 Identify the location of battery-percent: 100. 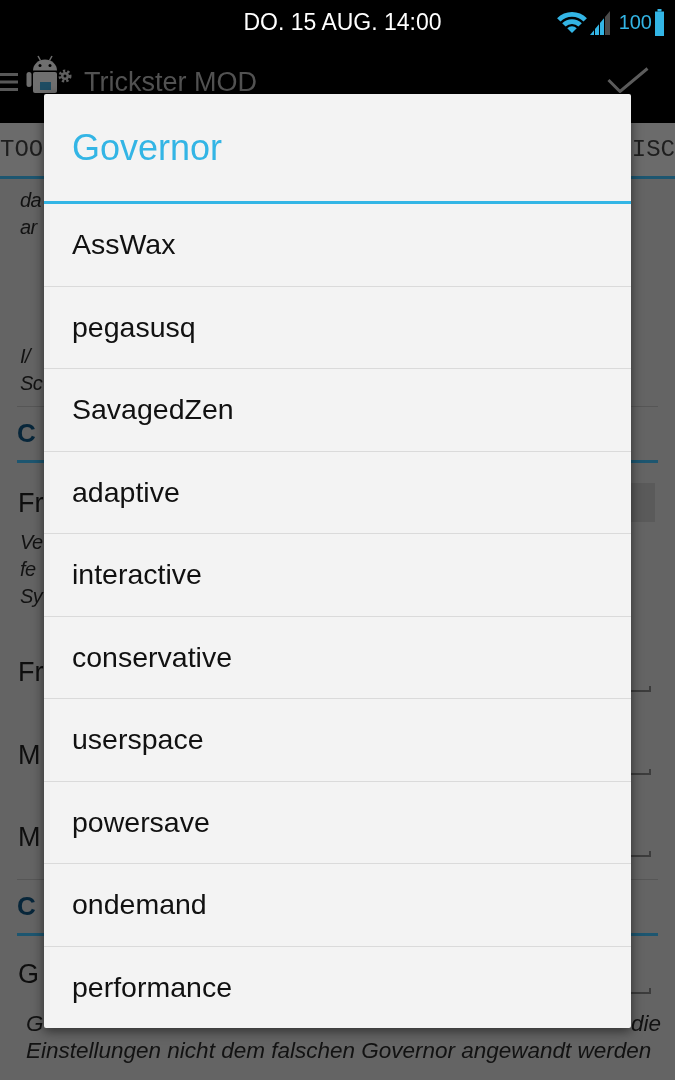
(635, 22).